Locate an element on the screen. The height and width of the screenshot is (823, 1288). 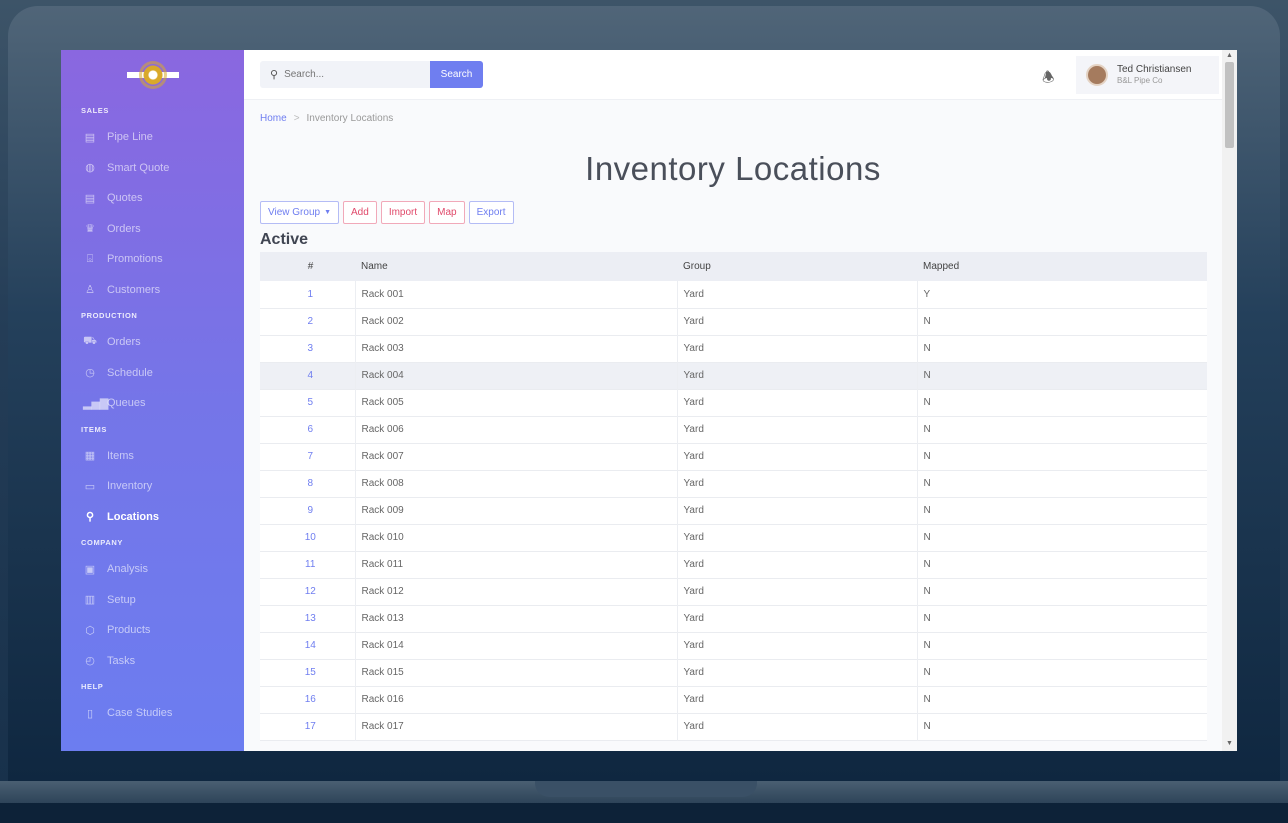
column-header-name: Name is located at coordinates (516, 266).